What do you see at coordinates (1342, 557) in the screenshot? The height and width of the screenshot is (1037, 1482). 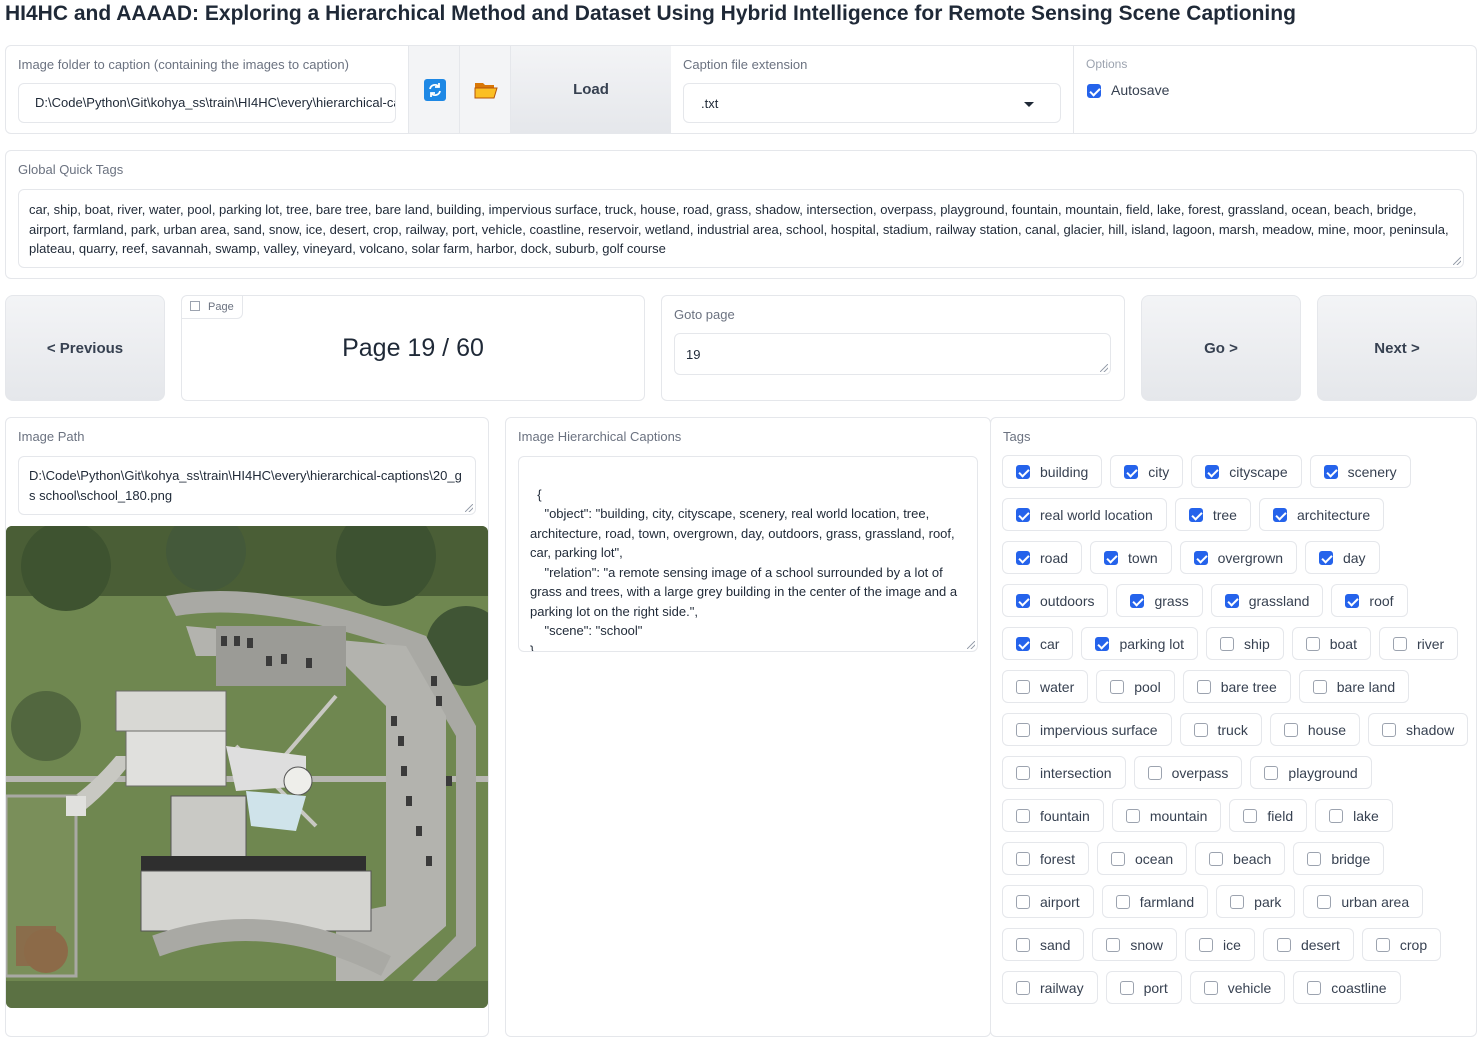 I see `tag-checkbox: day` at bounding box center [1342, 557].